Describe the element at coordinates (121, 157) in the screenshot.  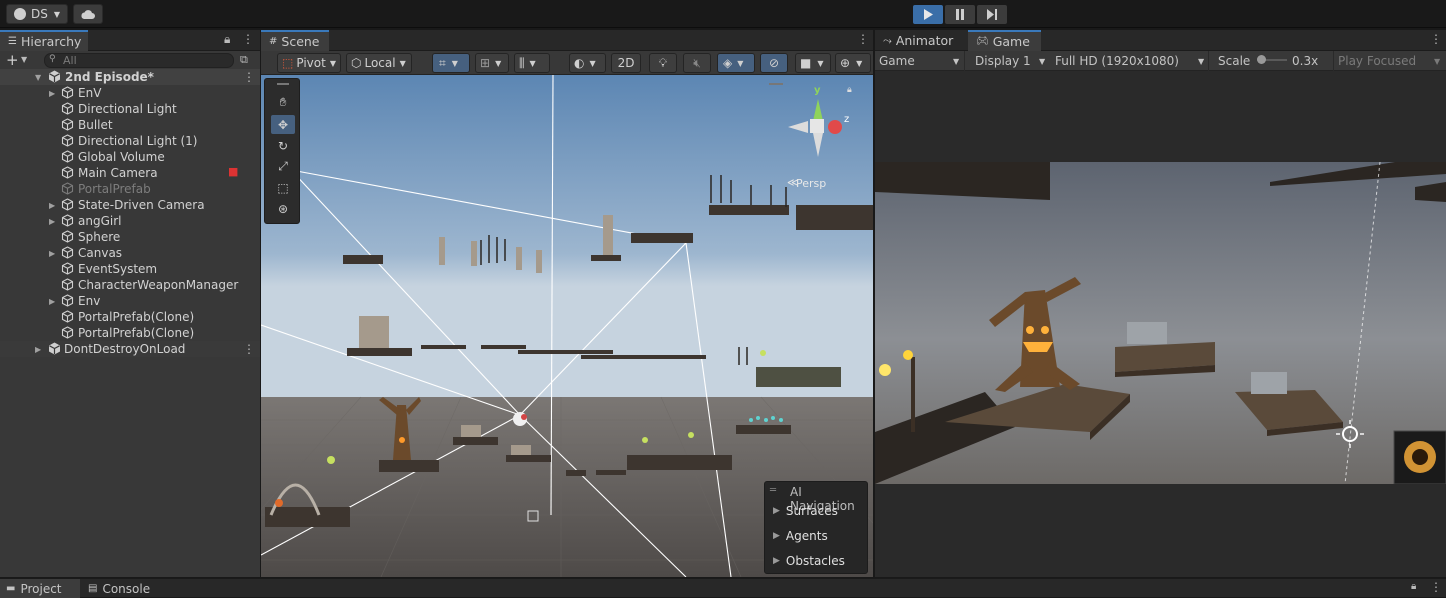
I see `hierarchy-item-label: Global Volume` at that location.